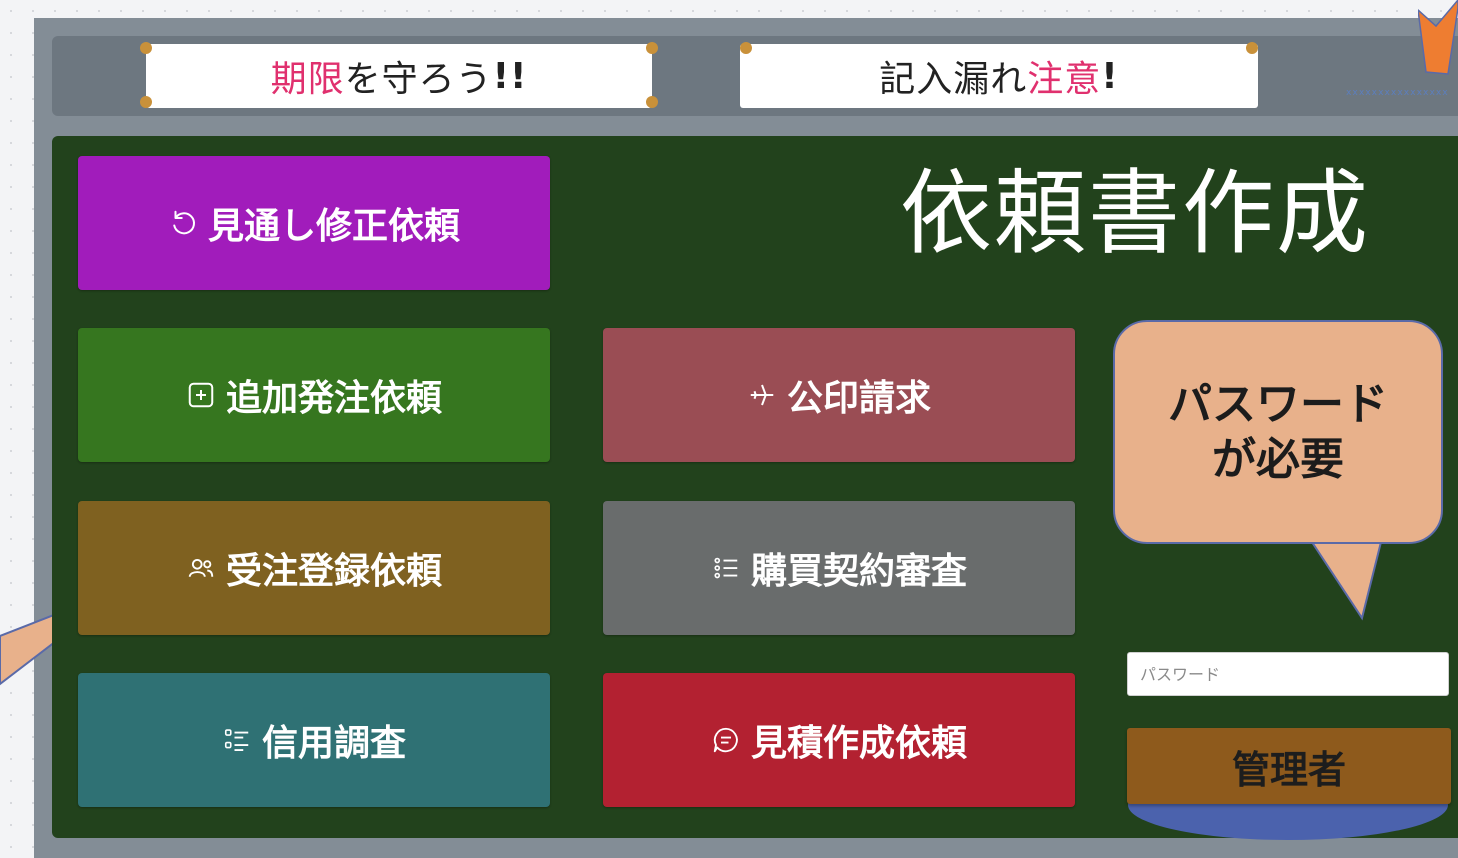 The image size is (1458, 858). I want to click on password-input, so click(1288, 674).